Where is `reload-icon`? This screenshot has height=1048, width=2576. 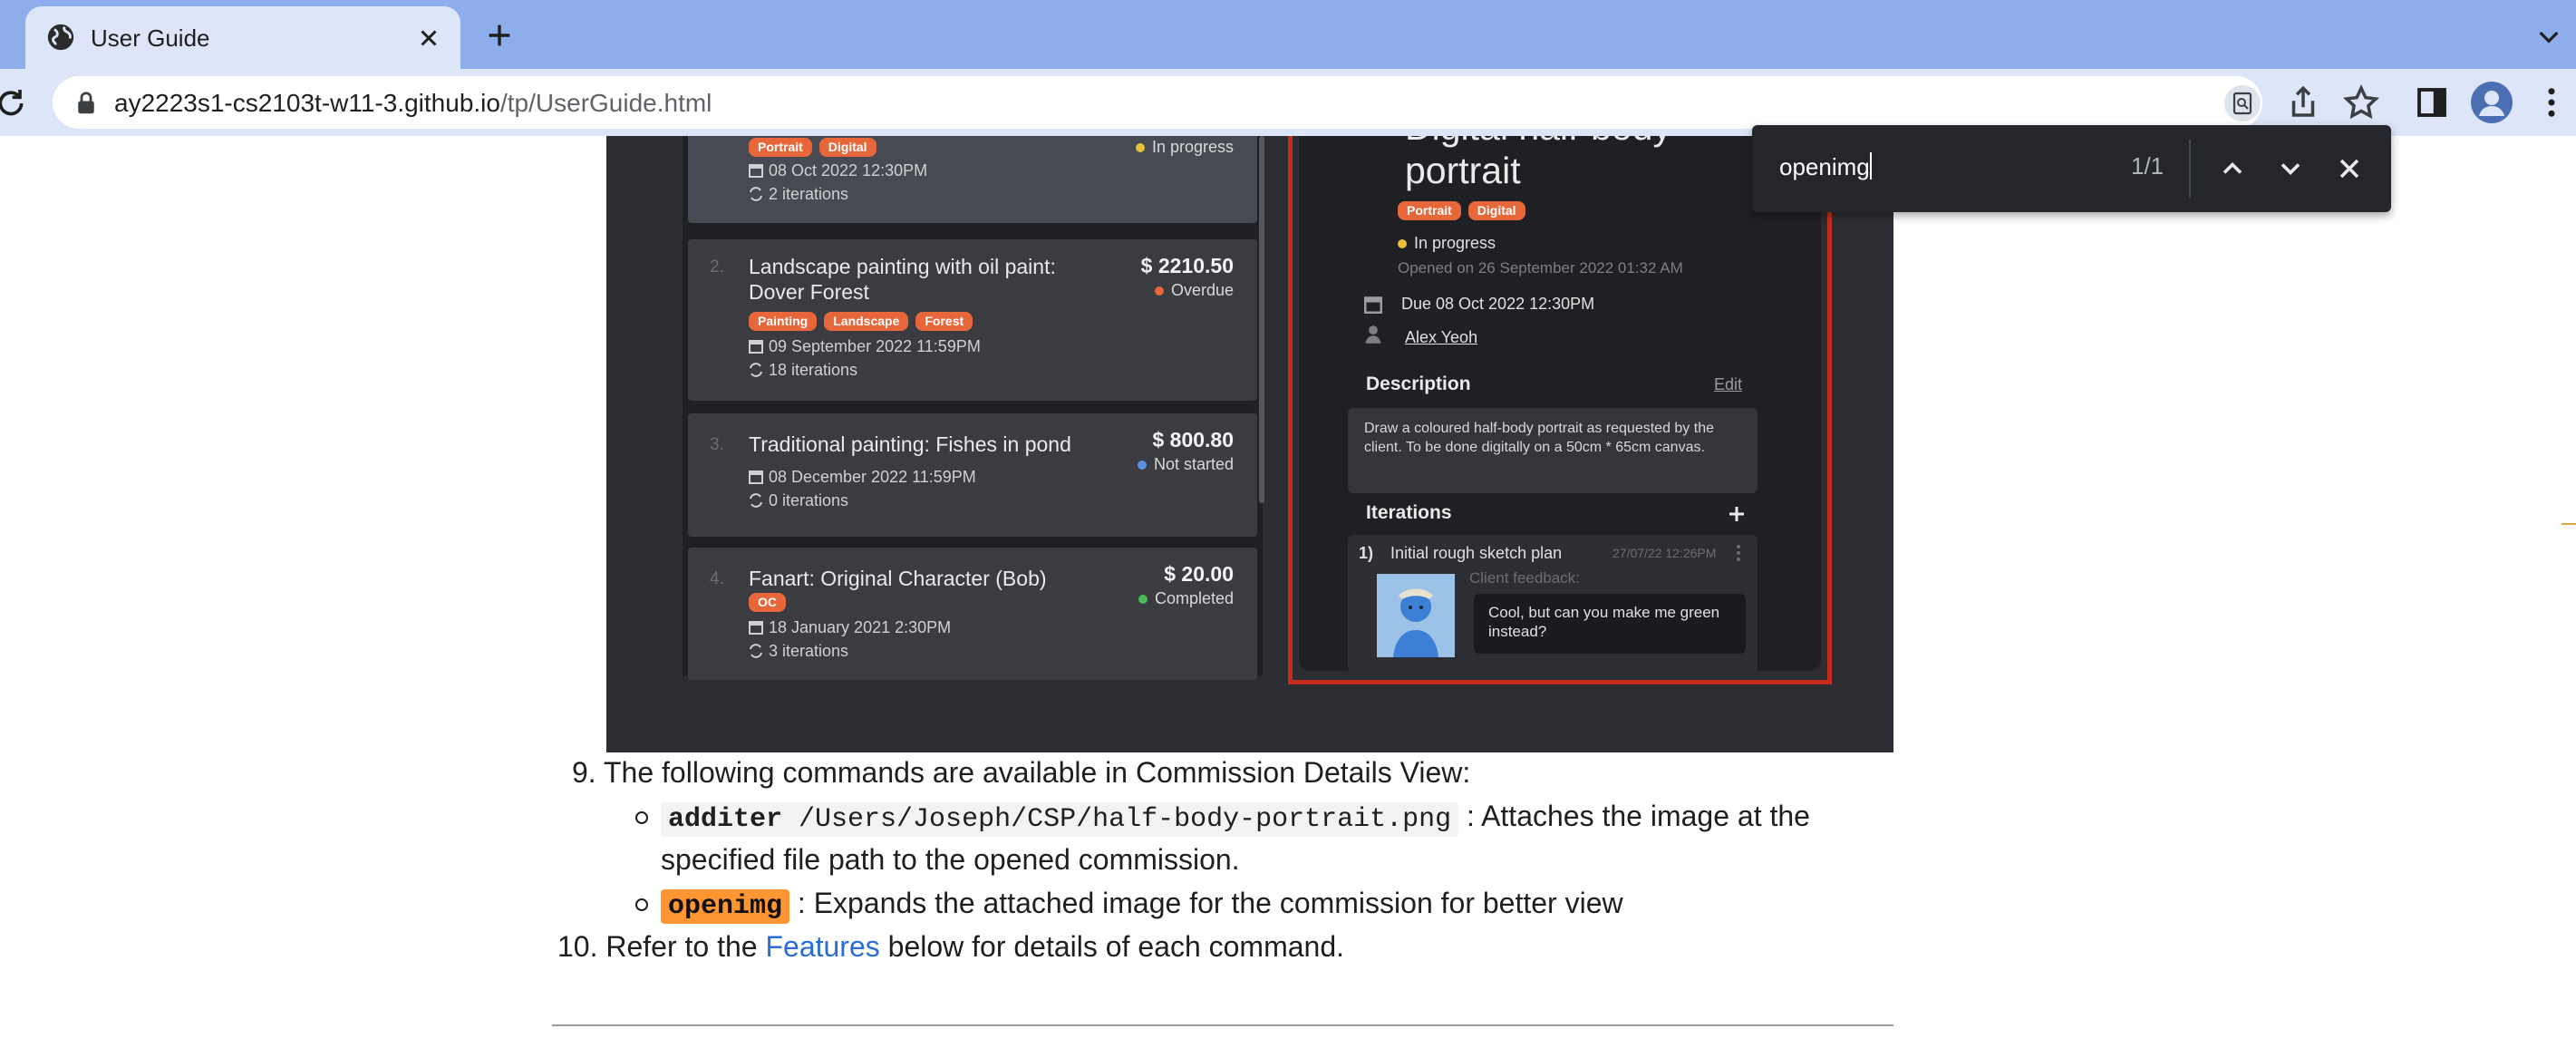
reload-icon is located at coordinates (14, 103).